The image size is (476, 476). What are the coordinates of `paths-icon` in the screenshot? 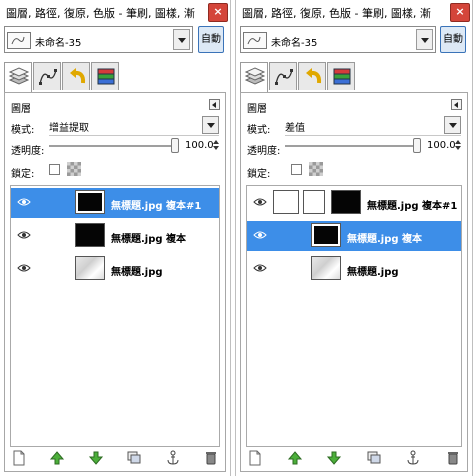 It's located at (48, 77).